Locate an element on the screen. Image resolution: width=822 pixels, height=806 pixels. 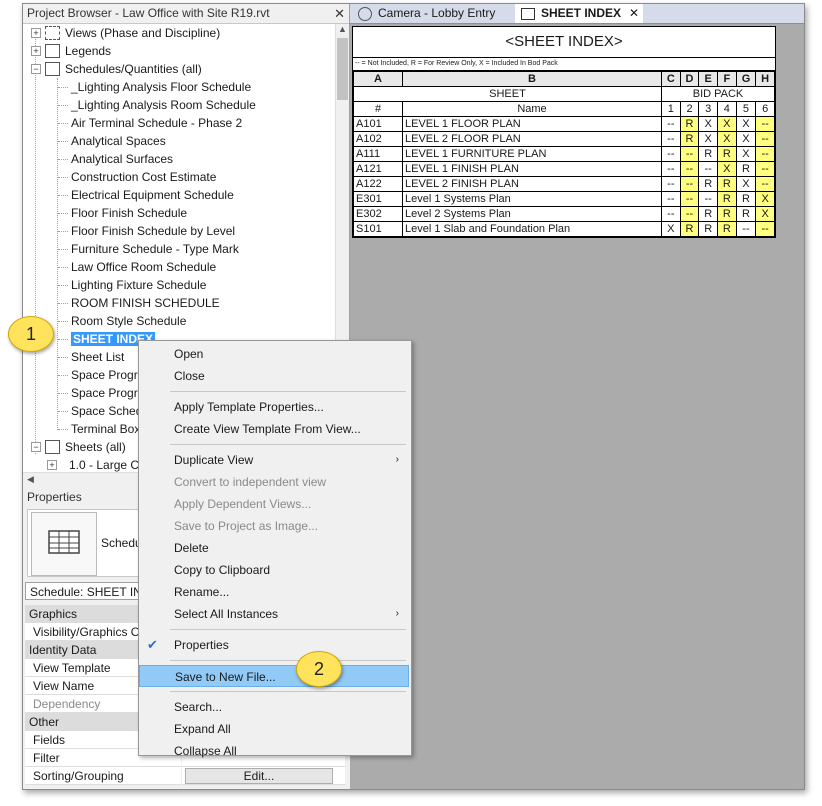
tab-sheet-index: SHEET INDEX ✕ is located at coordinates (579, 13).